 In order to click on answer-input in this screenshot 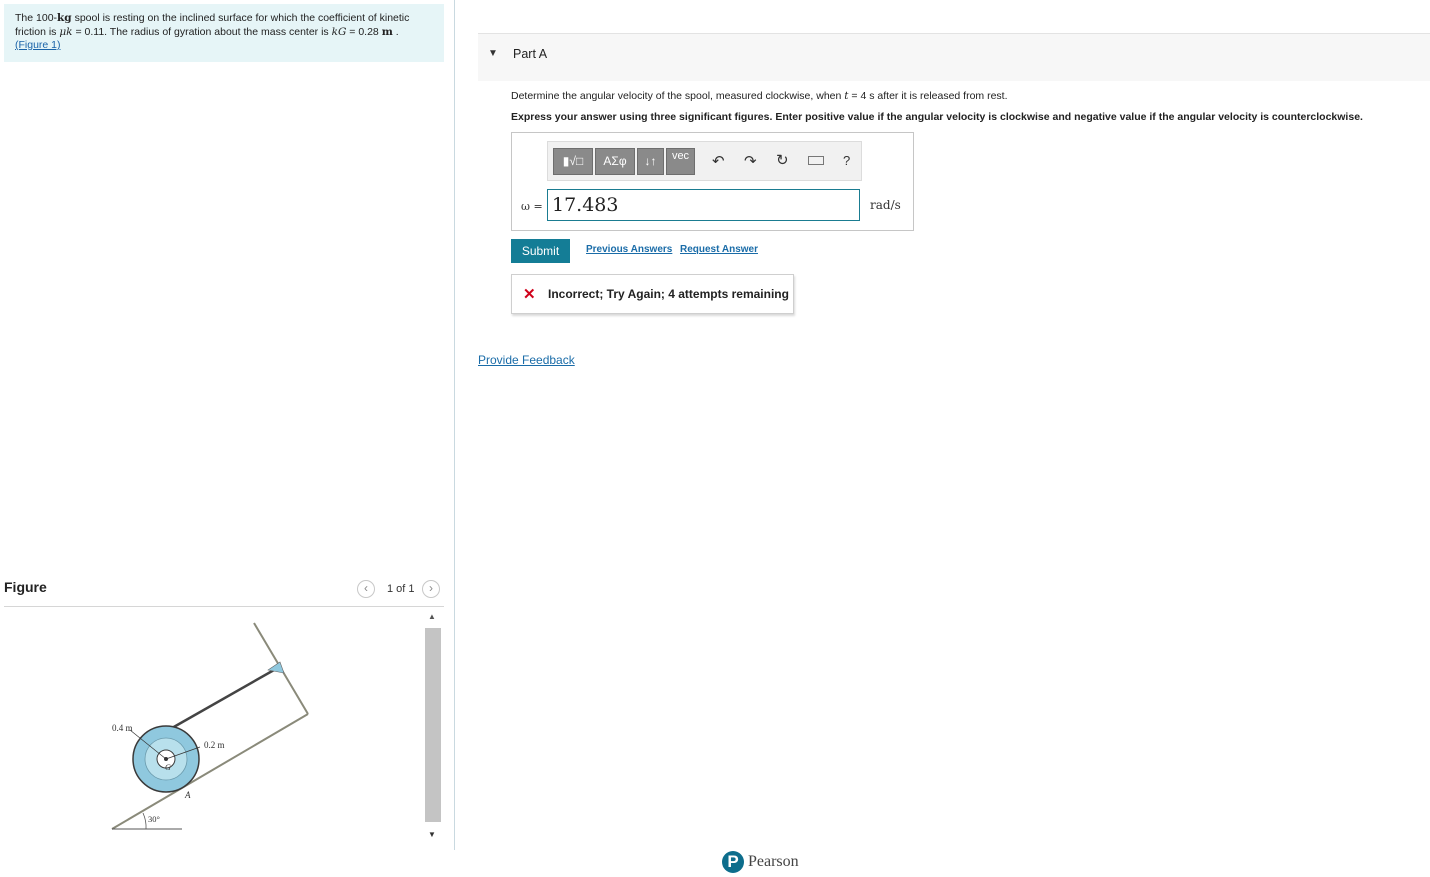, I will do `click(703, 205)`.